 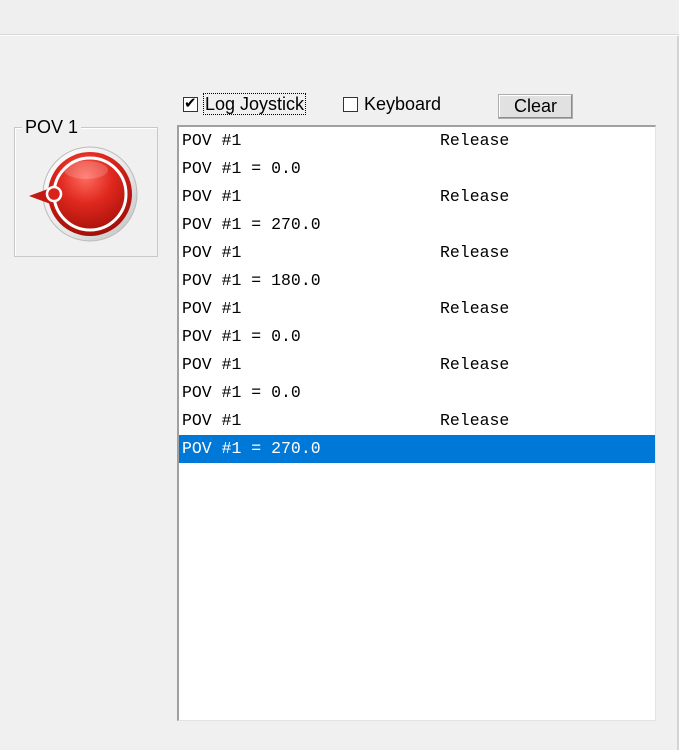 I want to click on log-joystick-checkbox-box: ✔, so click(x=190, y=102).